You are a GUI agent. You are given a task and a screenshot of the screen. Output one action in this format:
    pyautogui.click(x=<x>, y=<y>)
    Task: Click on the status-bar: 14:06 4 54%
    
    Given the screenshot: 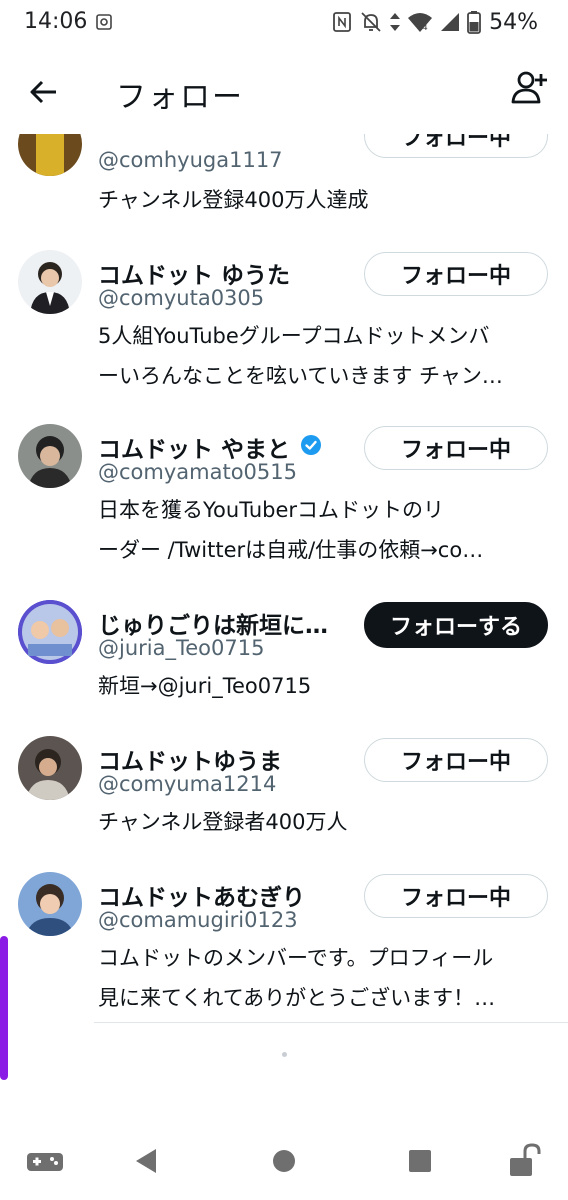 What is the action you would take?
    pyautogui.click(x=284, y=23)
    